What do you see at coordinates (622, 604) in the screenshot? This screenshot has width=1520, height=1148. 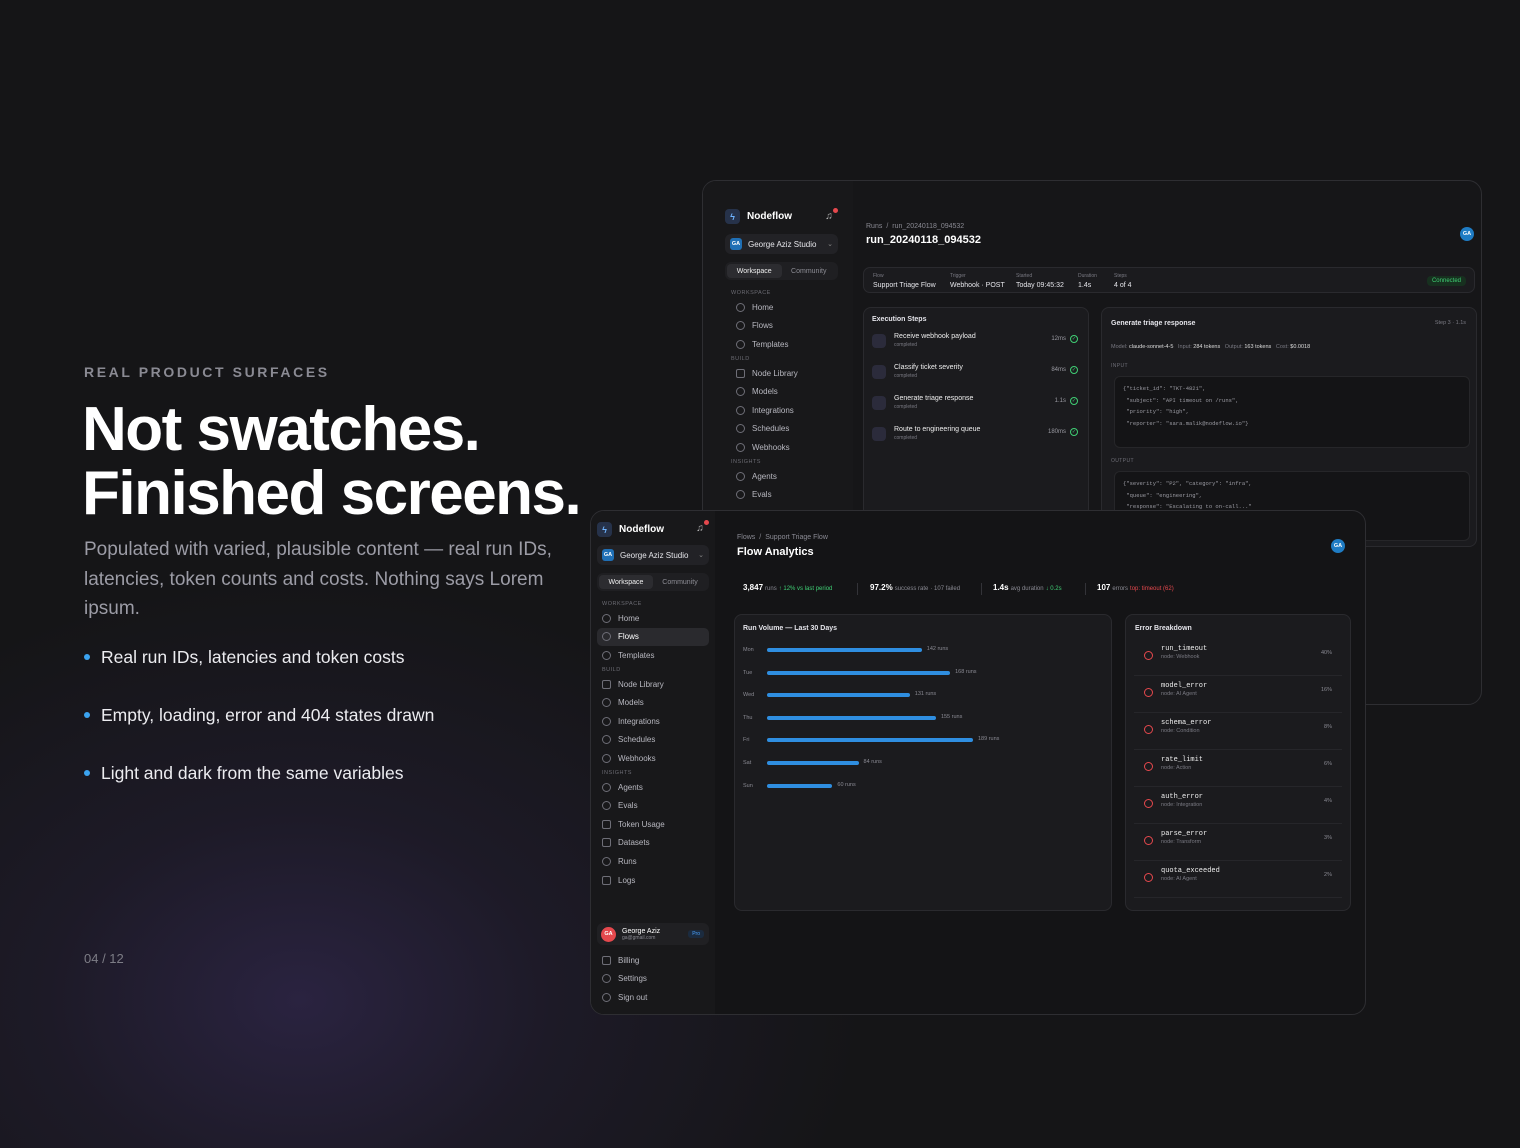 I see `section-label: WORKSPACE` at bounding box center [622, 604].